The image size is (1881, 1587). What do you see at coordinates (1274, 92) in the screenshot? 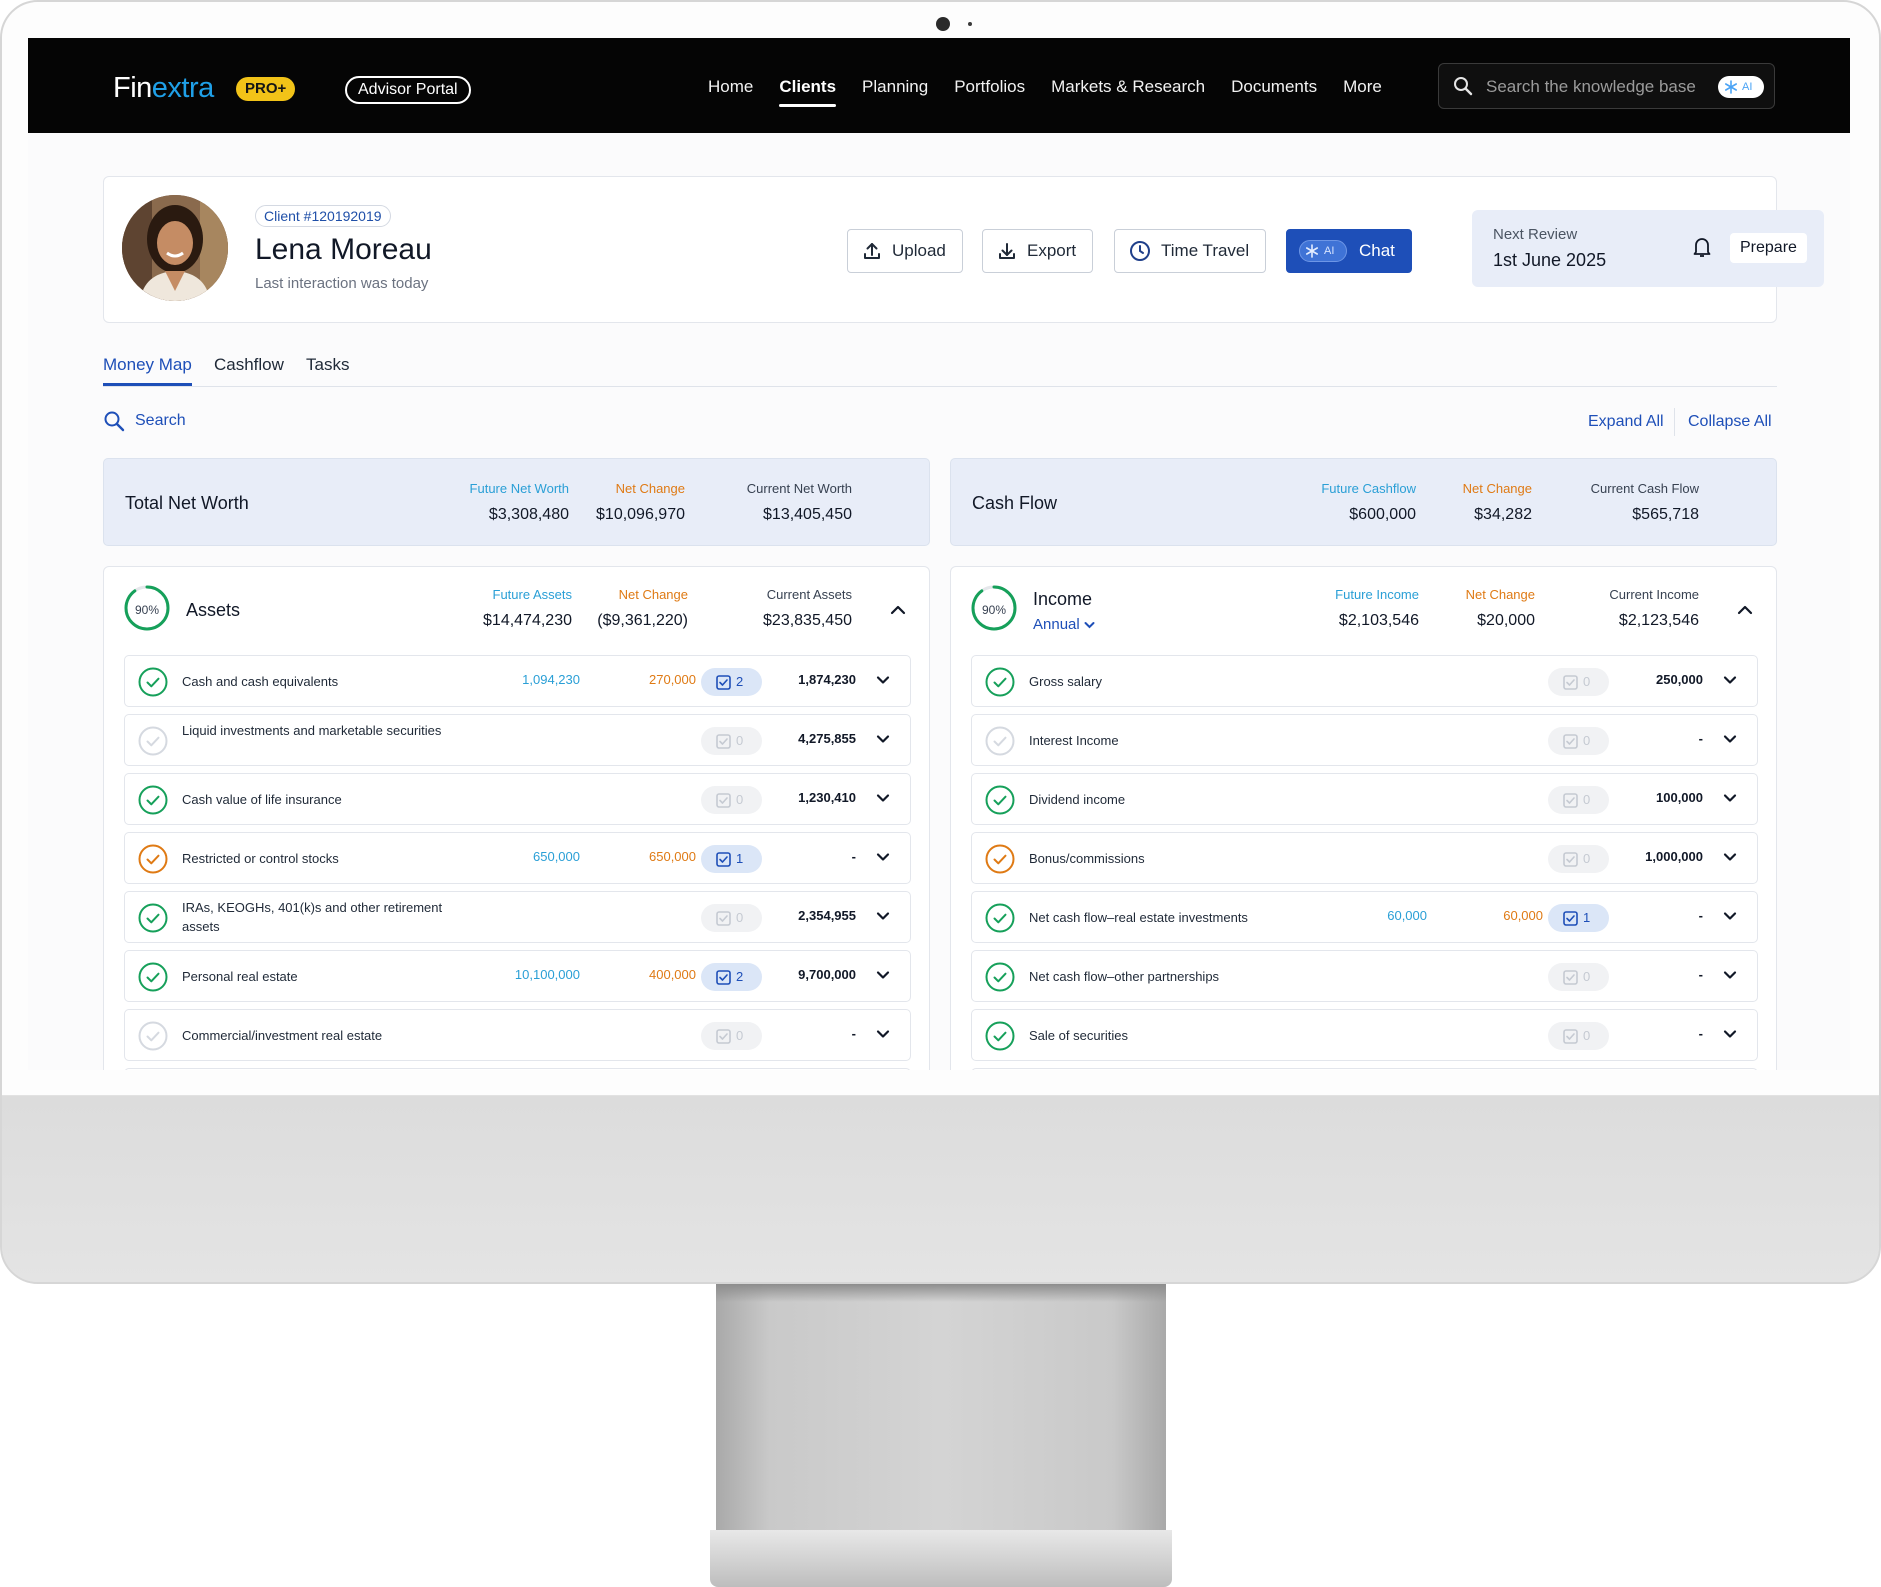
I see `nav-documents: Documents` at bounding box center [1274, 92].